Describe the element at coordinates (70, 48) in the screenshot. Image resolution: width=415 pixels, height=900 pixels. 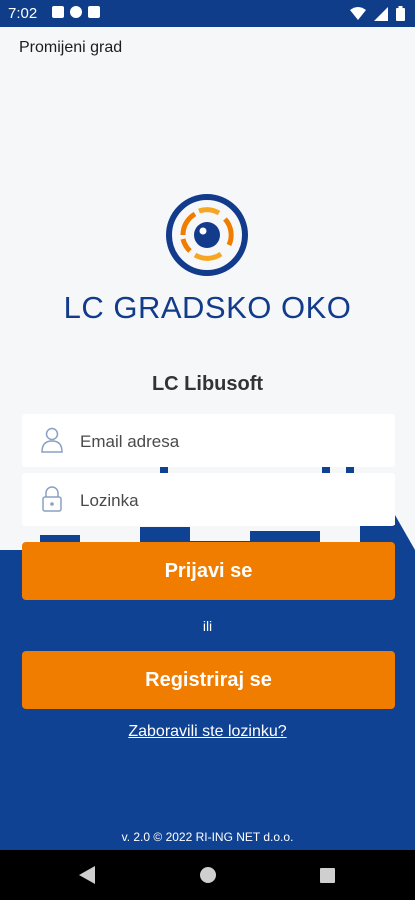
I see `change-city-link: Promijeni grad` at that location.